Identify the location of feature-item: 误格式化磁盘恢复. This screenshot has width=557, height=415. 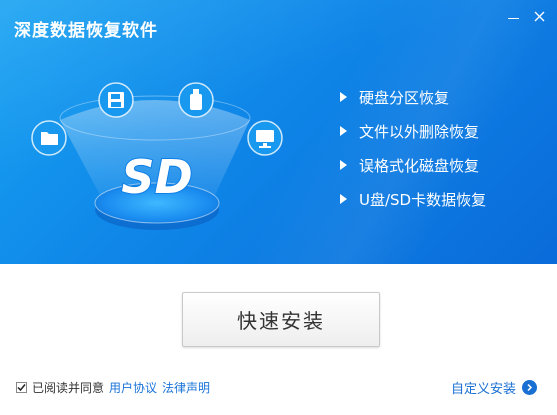
(413, 165).